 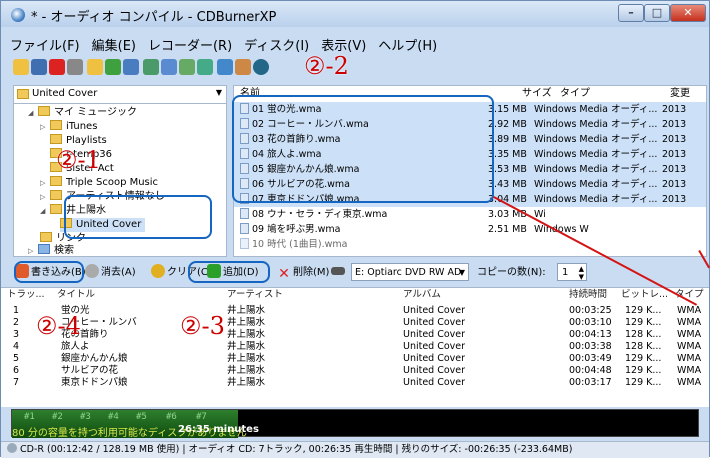 I want to click on file-row: 10 時代 (1曲目).wma, so click(x=470, y=244).